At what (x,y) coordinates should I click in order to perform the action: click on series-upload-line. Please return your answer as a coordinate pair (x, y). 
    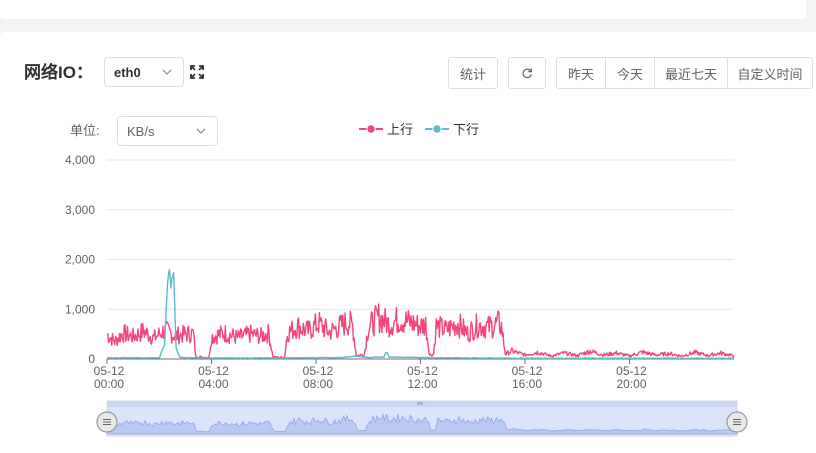
    Looking at the image, I should click on (420, 331).